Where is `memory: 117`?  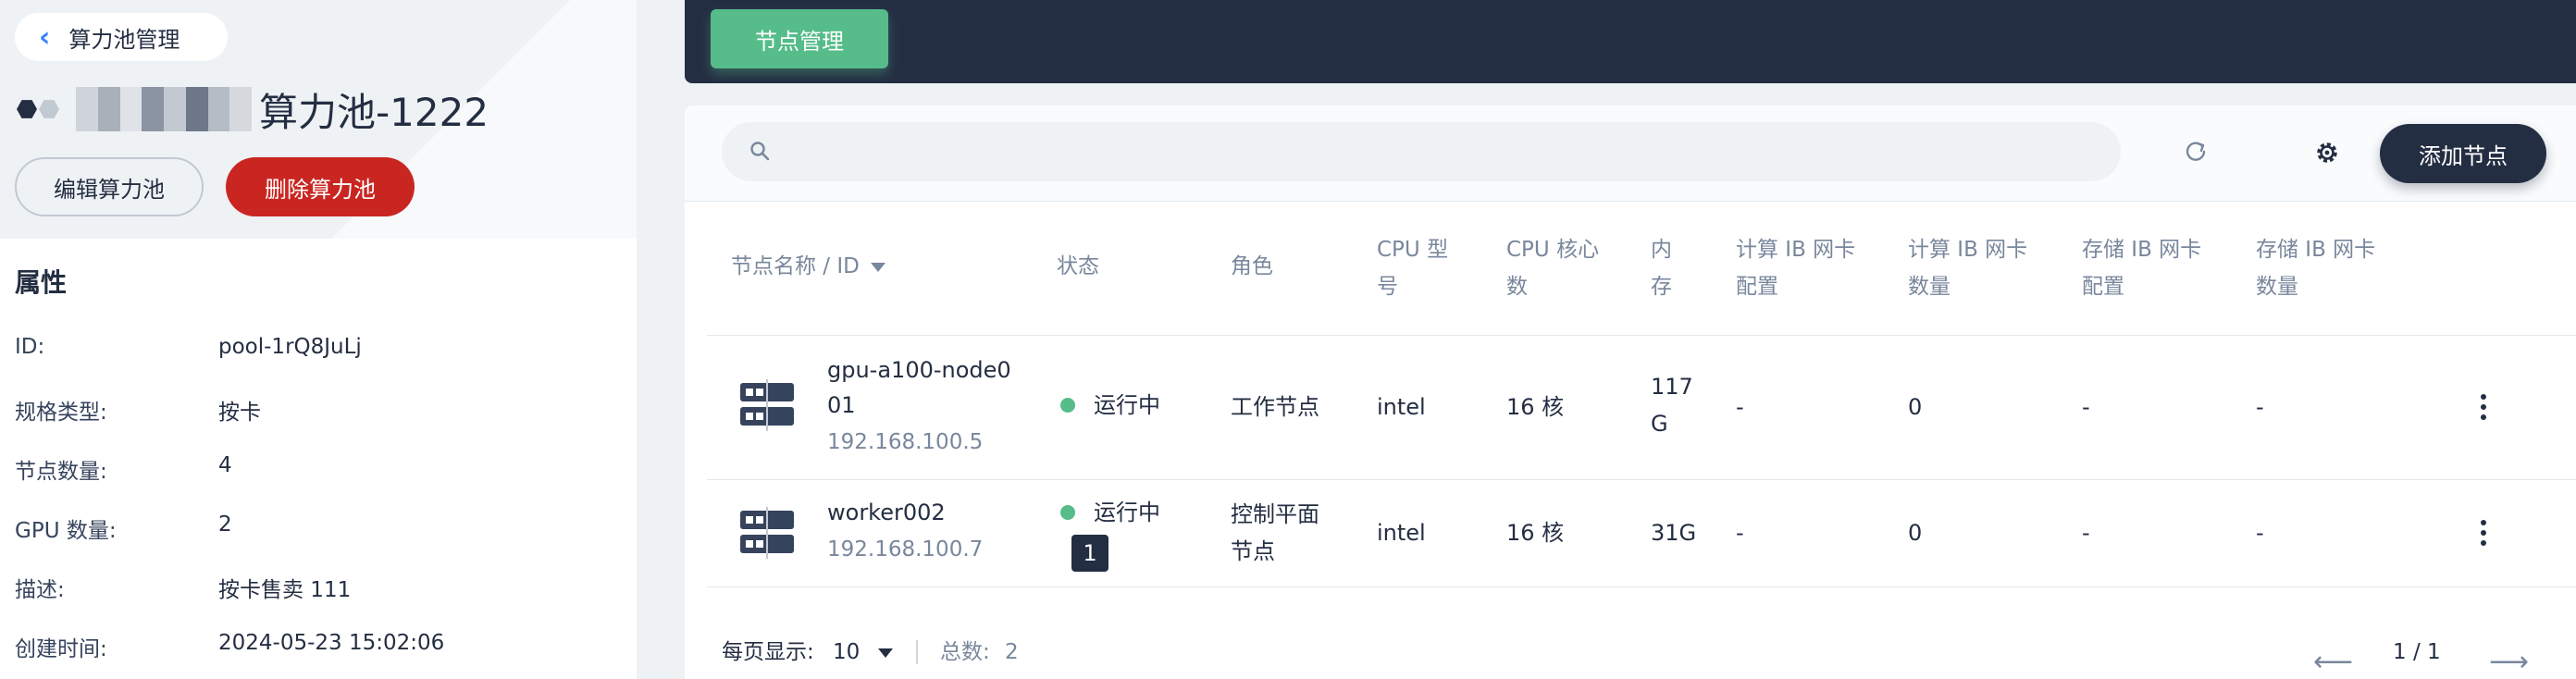
memory: 117 is located at coordinates (1672, 387).